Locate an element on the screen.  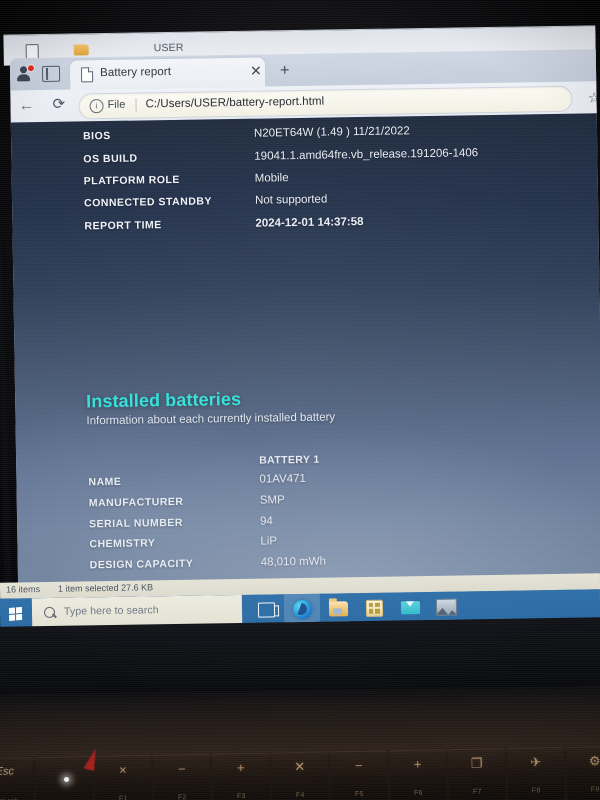
system-row-label: BIOS is located at coordinates (96, 136).